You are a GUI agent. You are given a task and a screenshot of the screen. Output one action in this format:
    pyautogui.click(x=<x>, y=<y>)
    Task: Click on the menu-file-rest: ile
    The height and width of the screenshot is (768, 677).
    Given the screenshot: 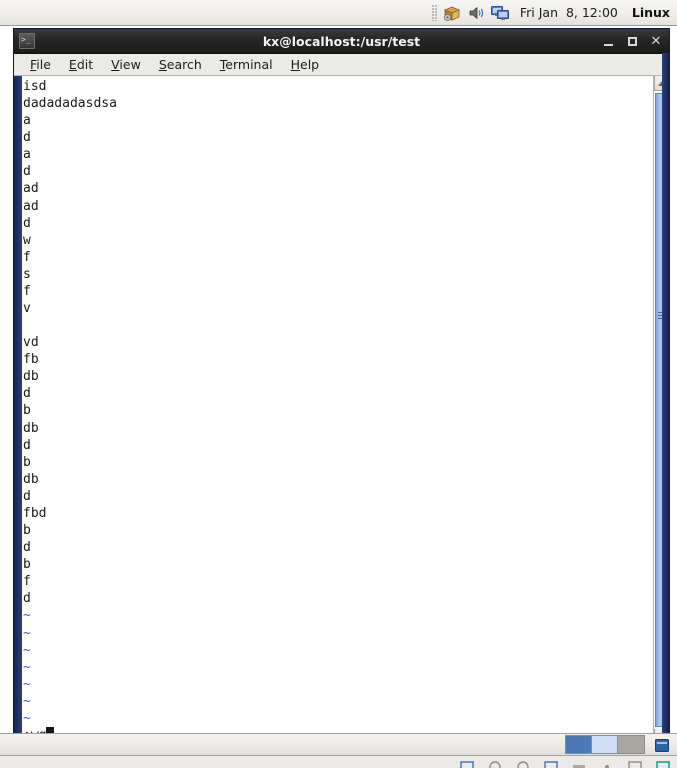 What is the action you would take?
    pyautogui.click(x=43, y=64)
    